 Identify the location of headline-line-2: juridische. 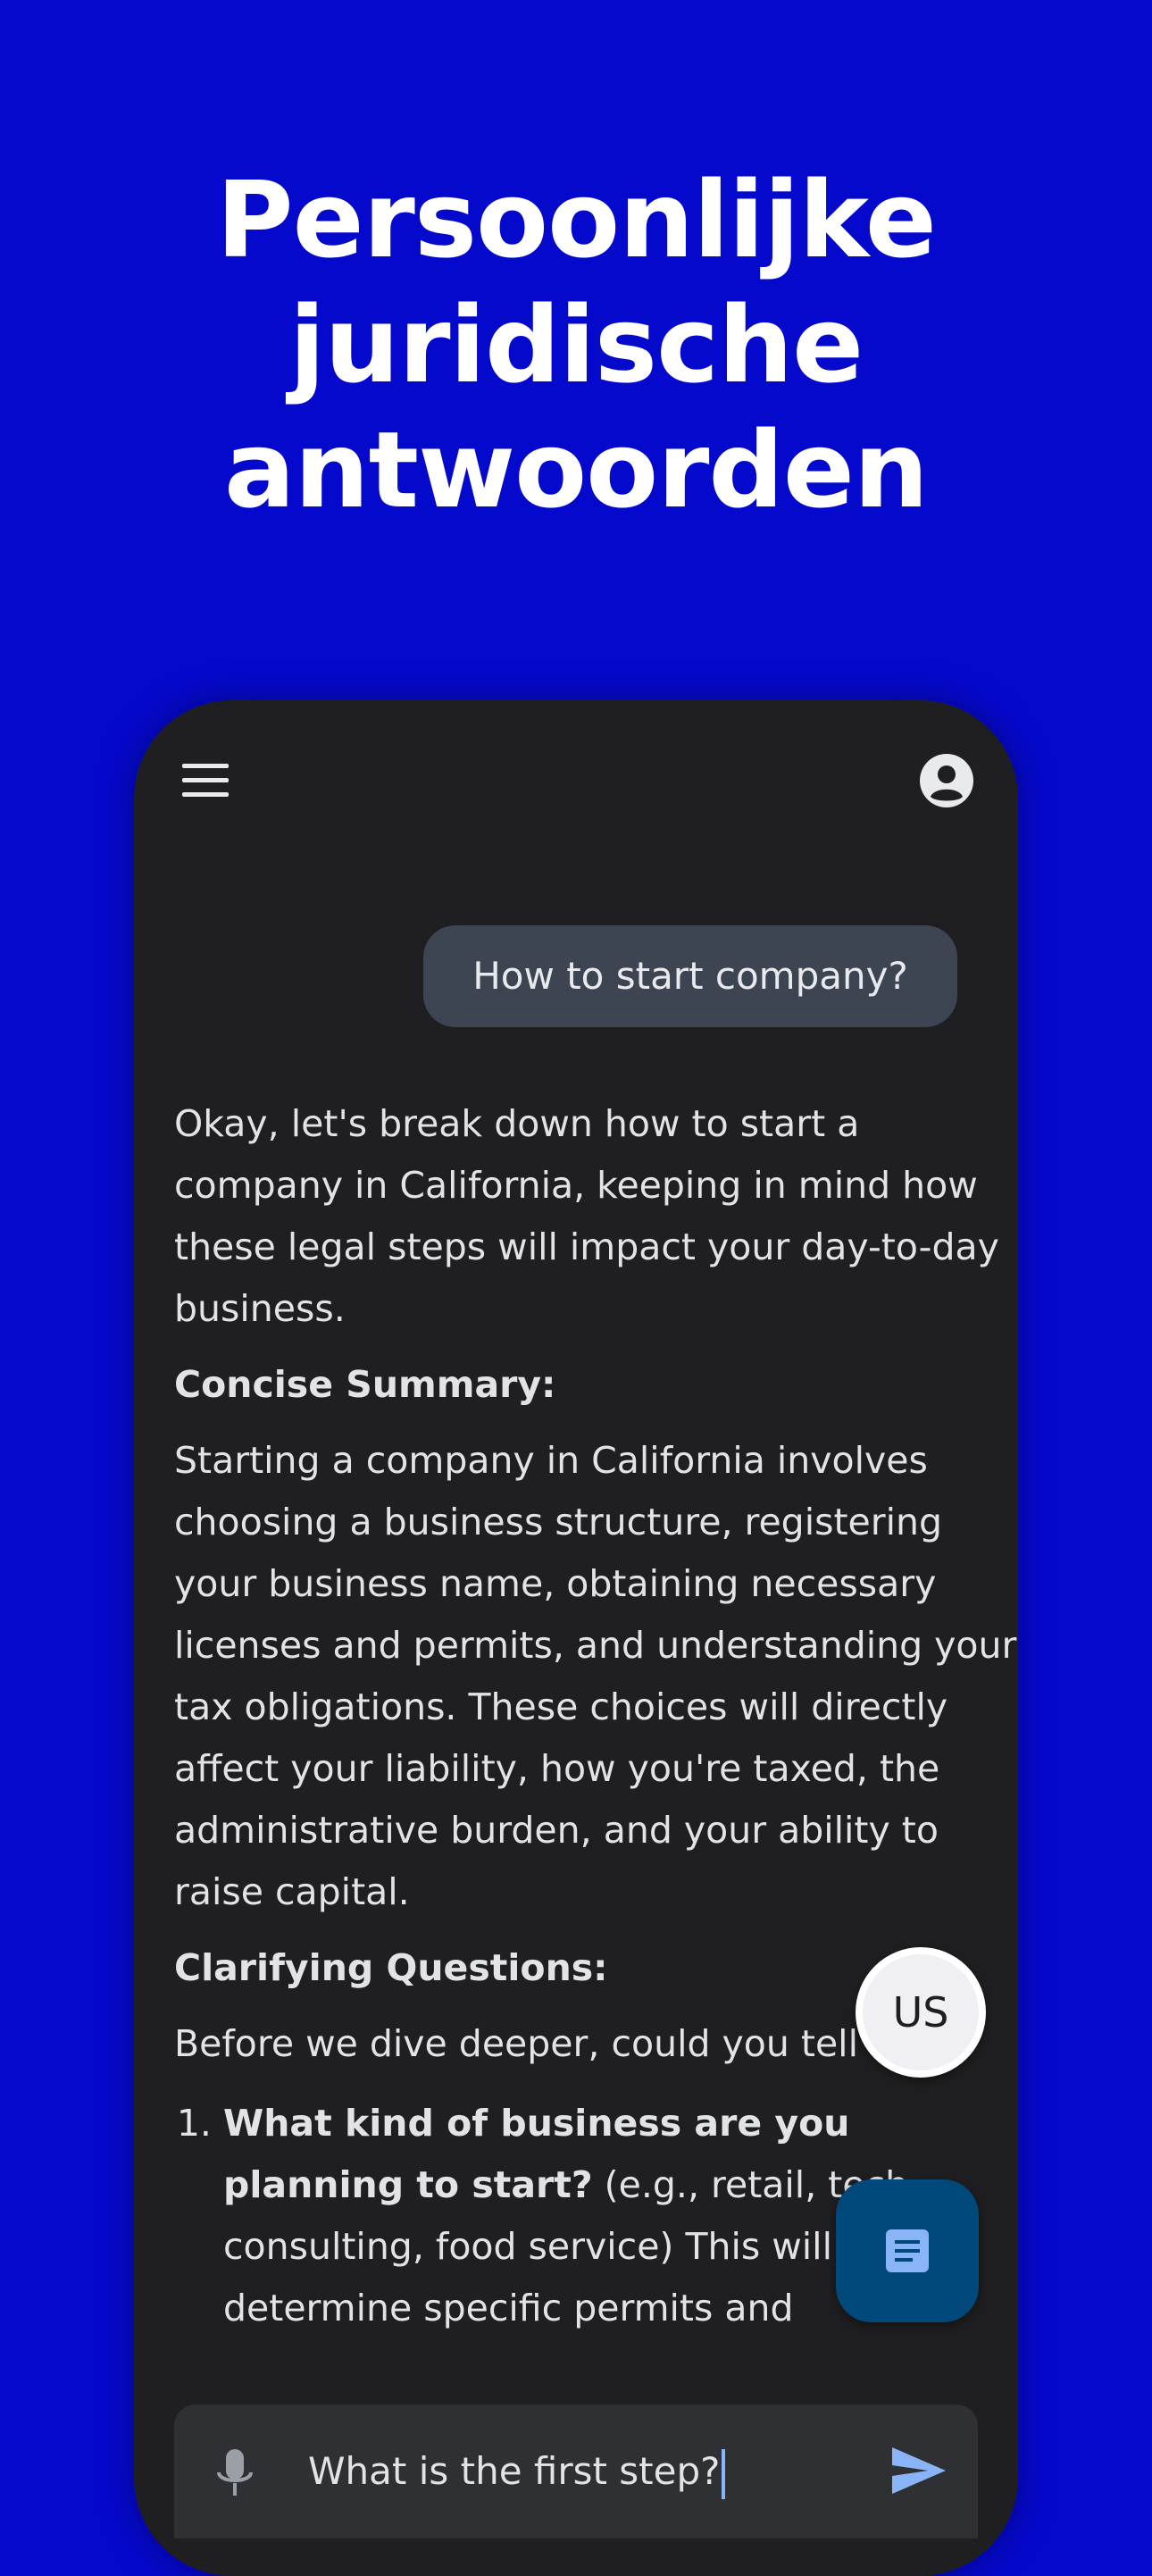
(576, 345).